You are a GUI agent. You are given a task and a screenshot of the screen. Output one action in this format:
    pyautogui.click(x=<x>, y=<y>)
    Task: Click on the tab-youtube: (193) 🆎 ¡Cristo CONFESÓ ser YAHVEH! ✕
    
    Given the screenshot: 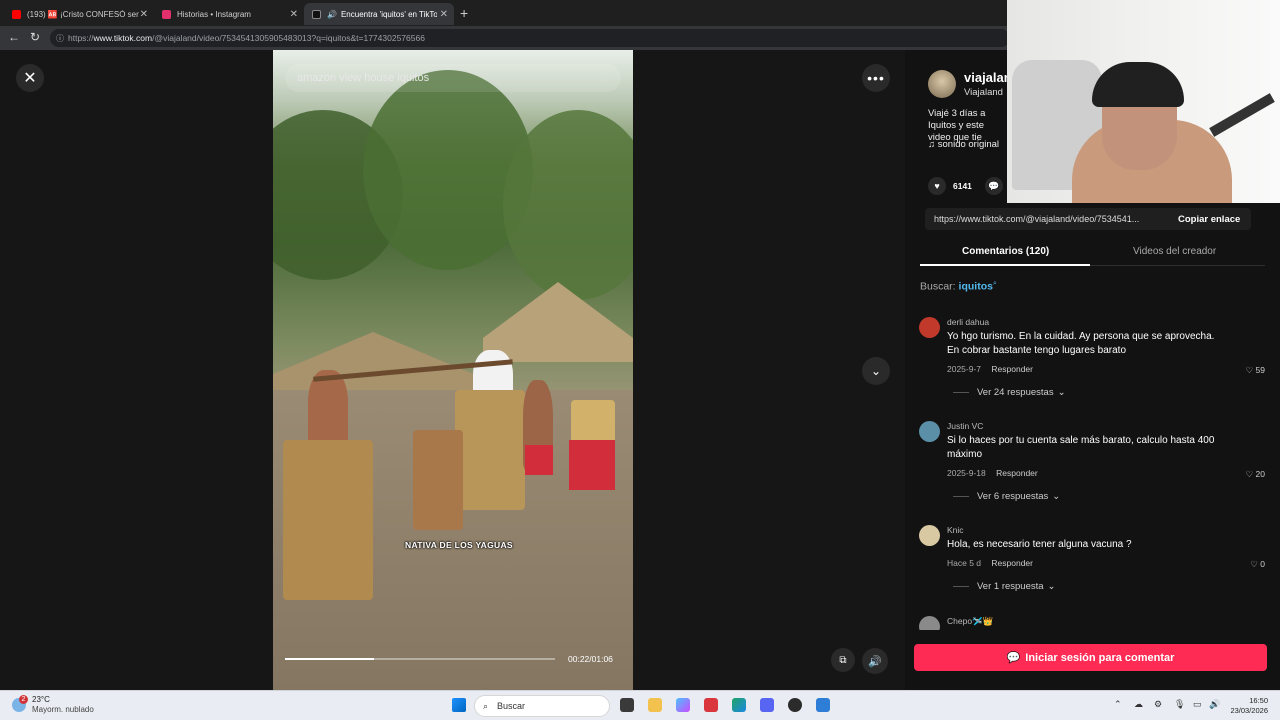 What is the action you would take?
    pyautogui.click(x=79, y=14)
    